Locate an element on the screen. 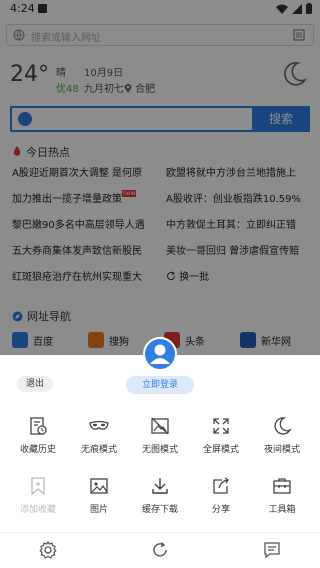 The image size is (320, 568). user-avatar is located at coordinates (160, 354).